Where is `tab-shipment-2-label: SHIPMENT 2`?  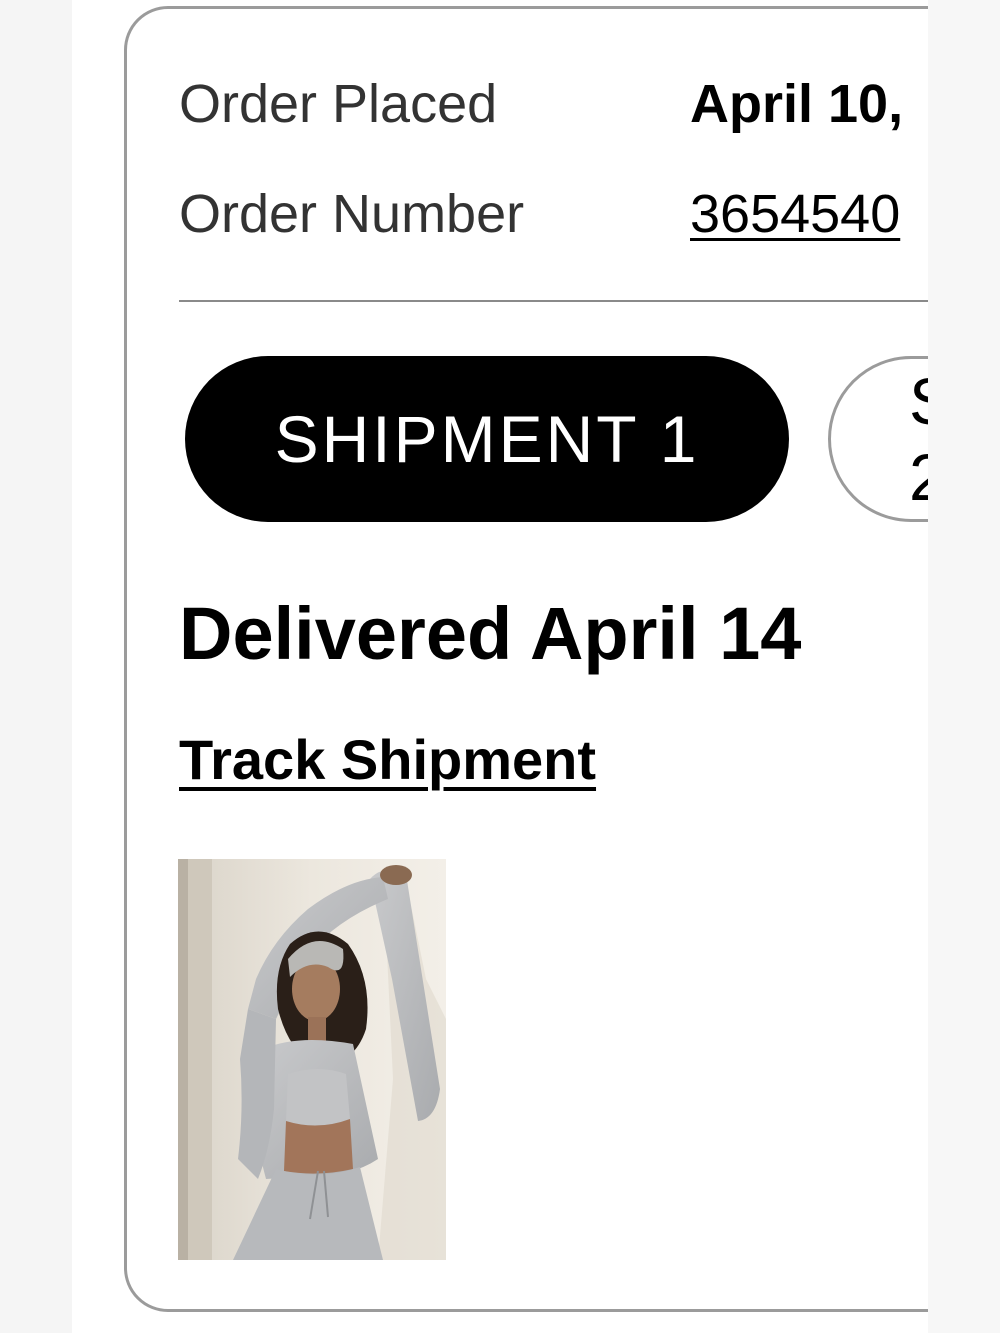 tab-shipment-2-label: SHIPMENT 2 is located at coordinates (918, 439).